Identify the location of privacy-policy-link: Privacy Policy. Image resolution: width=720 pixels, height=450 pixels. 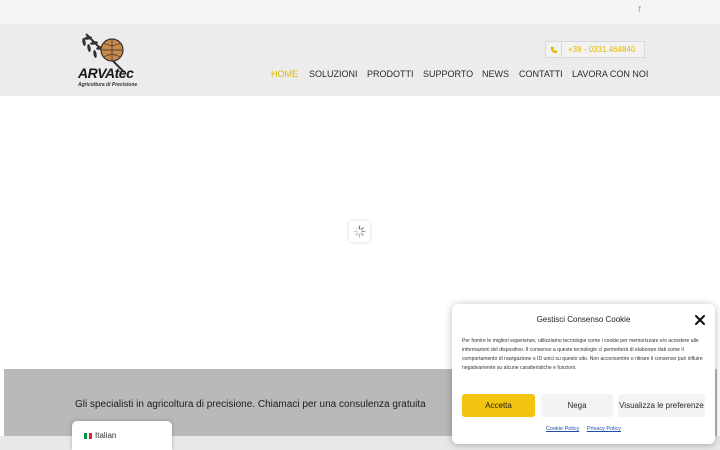
(604, 429).